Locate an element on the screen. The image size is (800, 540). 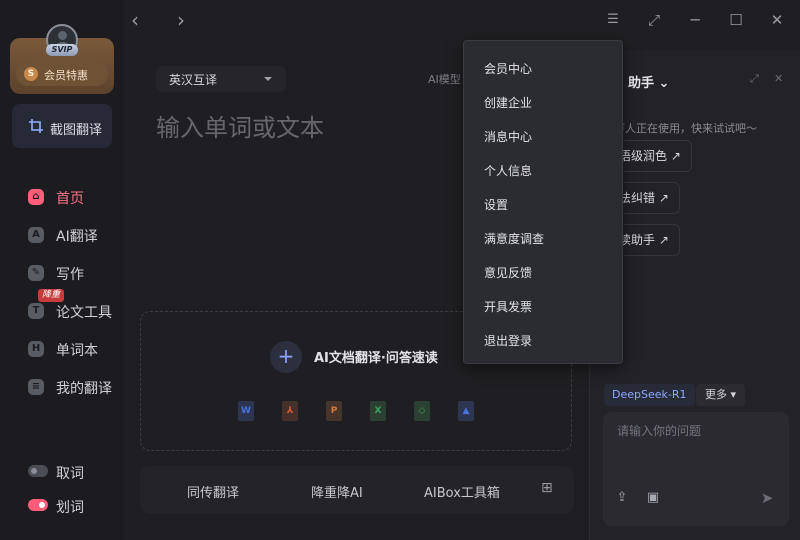
my-translation-icon: ≡ is located at coordinates (36, 387).